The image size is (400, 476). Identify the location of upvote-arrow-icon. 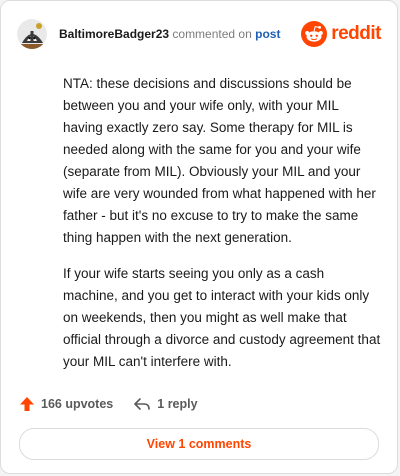
(27, 404).